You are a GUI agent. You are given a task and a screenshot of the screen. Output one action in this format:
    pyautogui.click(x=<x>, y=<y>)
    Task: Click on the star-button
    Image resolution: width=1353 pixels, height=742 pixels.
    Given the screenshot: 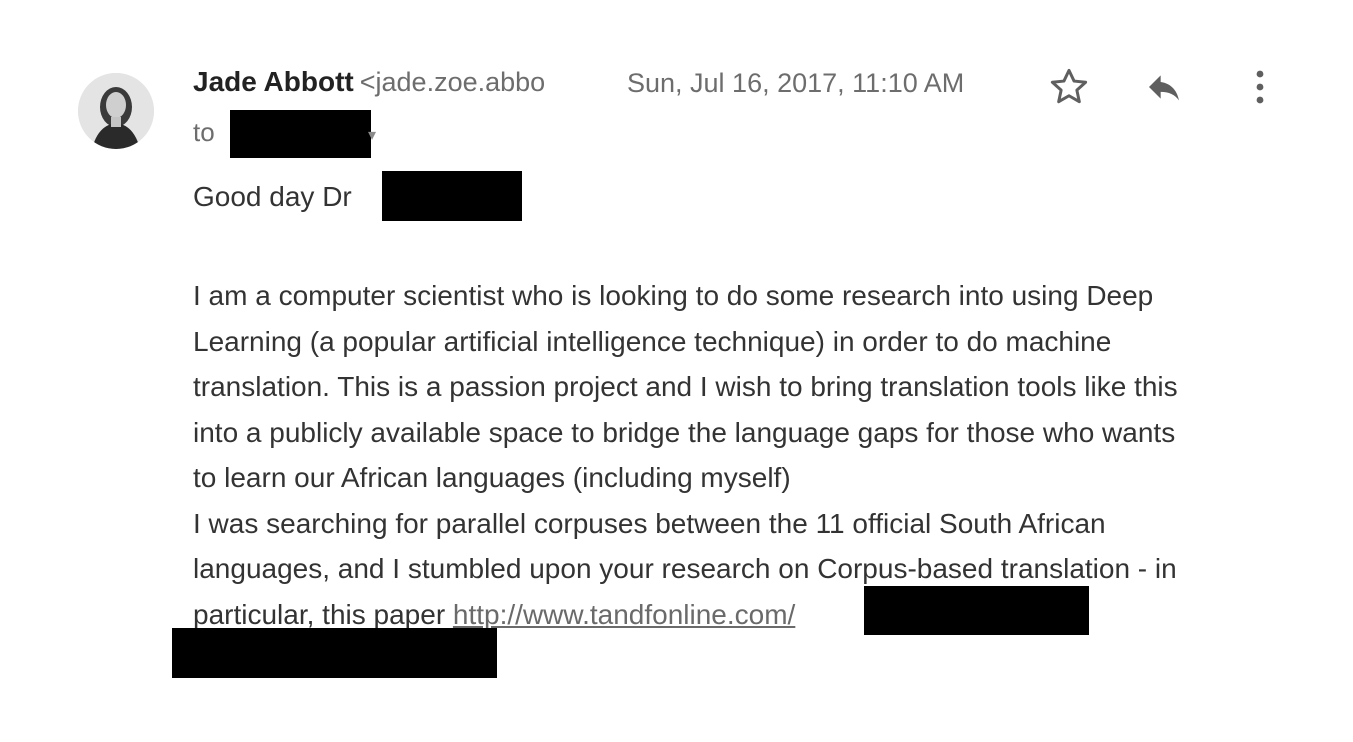 What is the action you would take?
    pyautogui.click(x=1069, y=87)
    